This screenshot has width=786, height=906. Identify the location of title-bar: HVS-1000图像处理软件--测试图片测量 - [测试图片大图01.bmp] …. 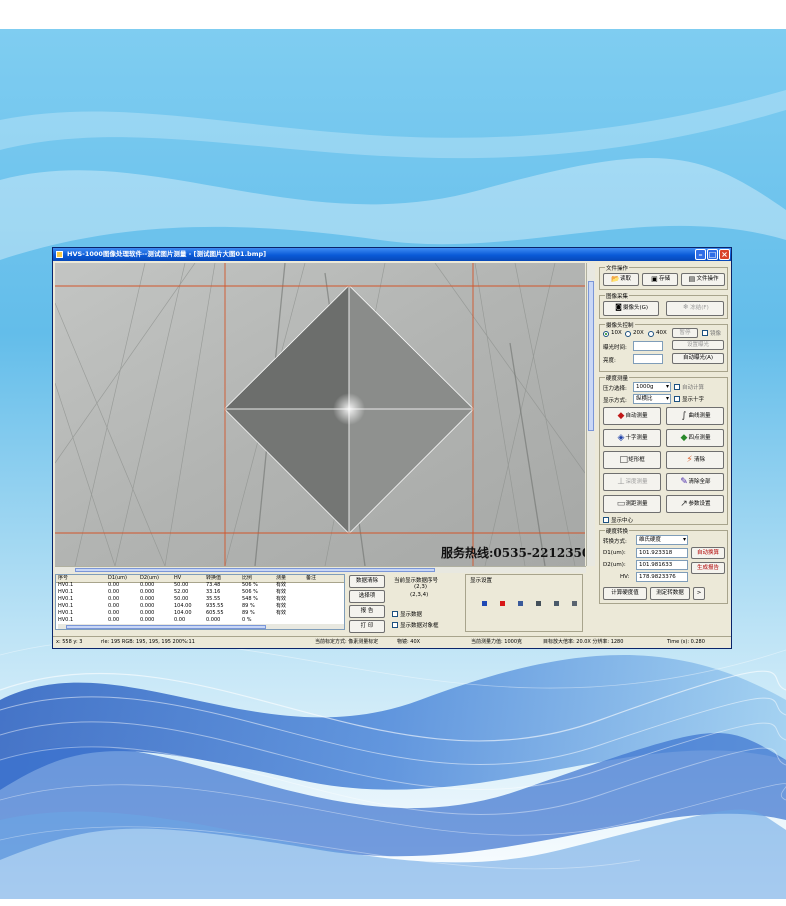
(392, 254).